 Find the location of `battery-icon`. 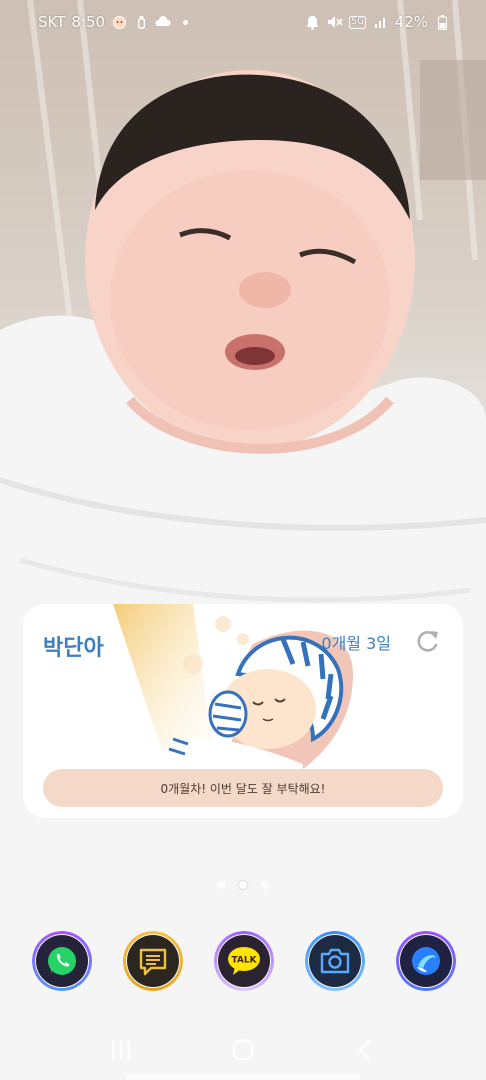

battery-icon is located at coordinates (442, 22).